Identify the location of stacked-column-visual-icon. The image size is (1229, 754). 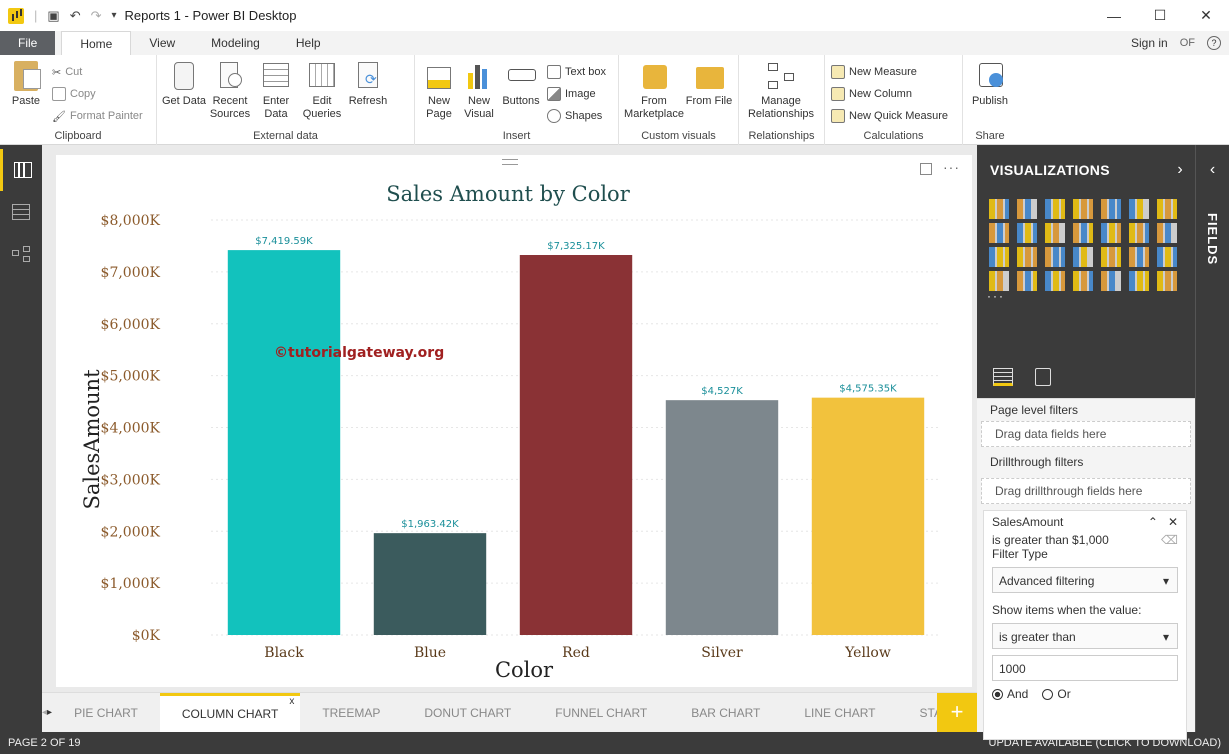
(1027, 209).